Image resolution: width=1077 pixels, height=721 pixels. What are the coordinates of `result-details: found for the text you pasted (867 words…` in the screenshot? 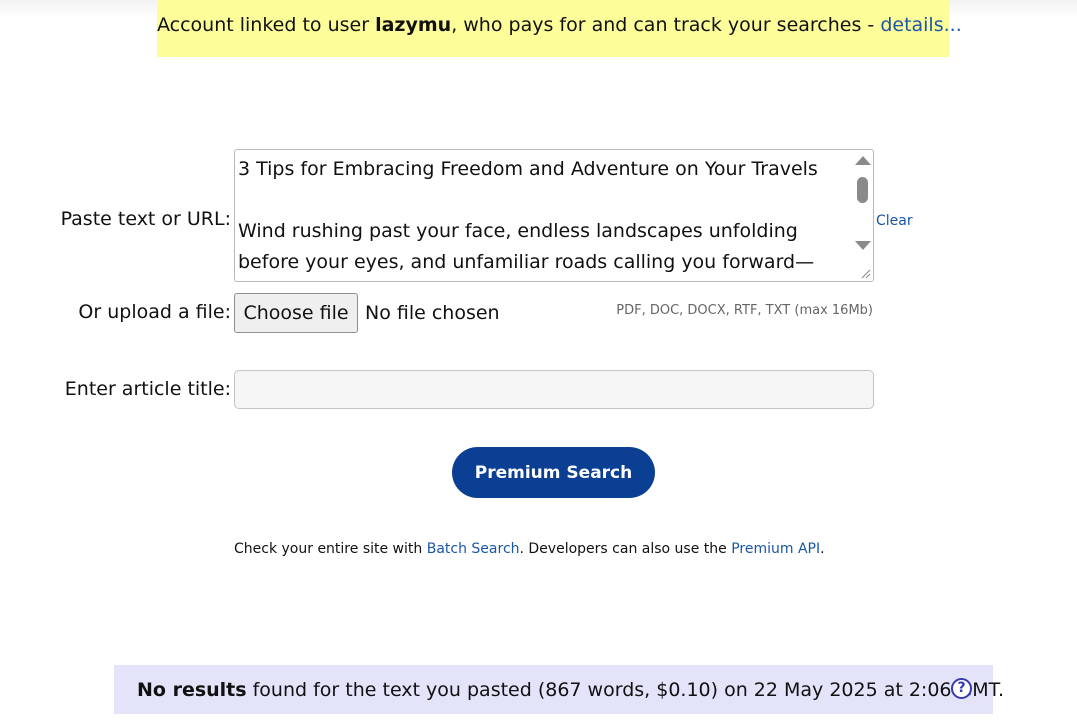 It's located at (625, 690).